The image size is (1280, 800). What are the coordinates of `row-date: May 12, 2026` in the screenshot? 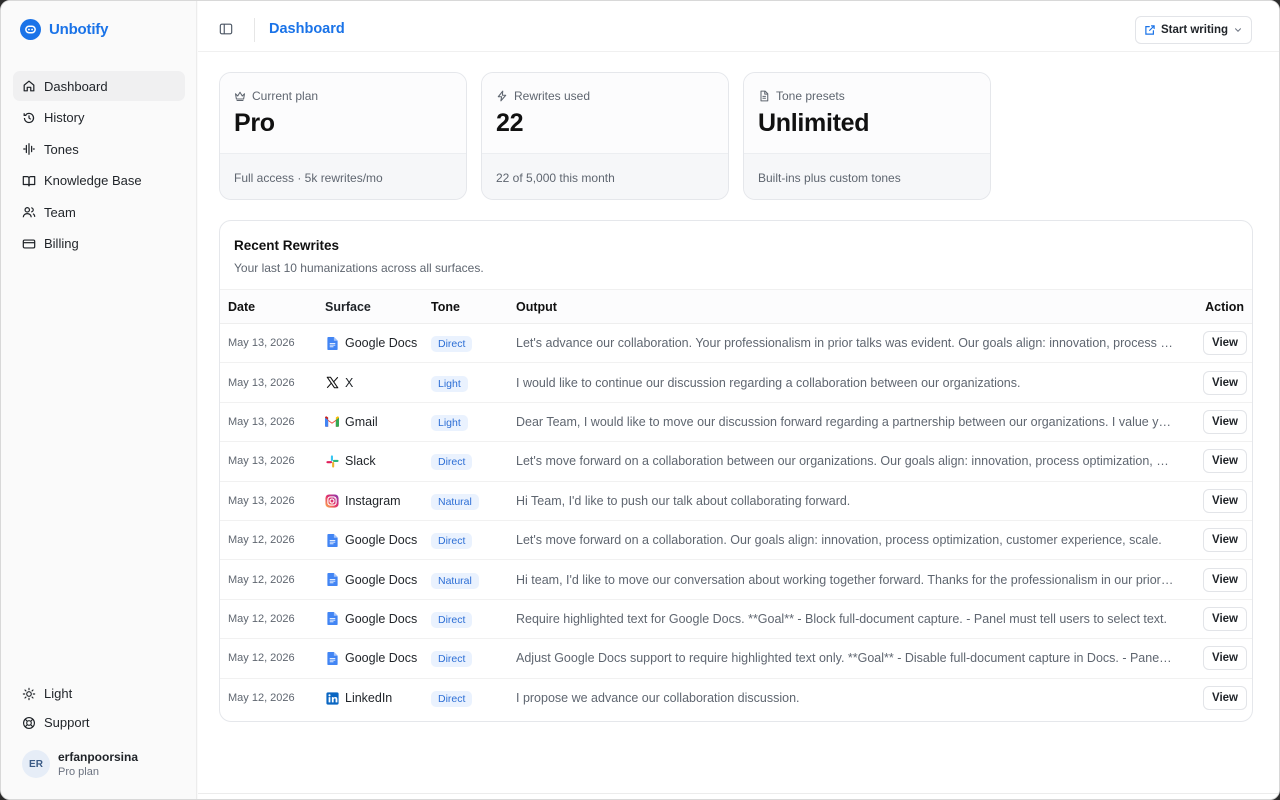 It's located at (261, 698).